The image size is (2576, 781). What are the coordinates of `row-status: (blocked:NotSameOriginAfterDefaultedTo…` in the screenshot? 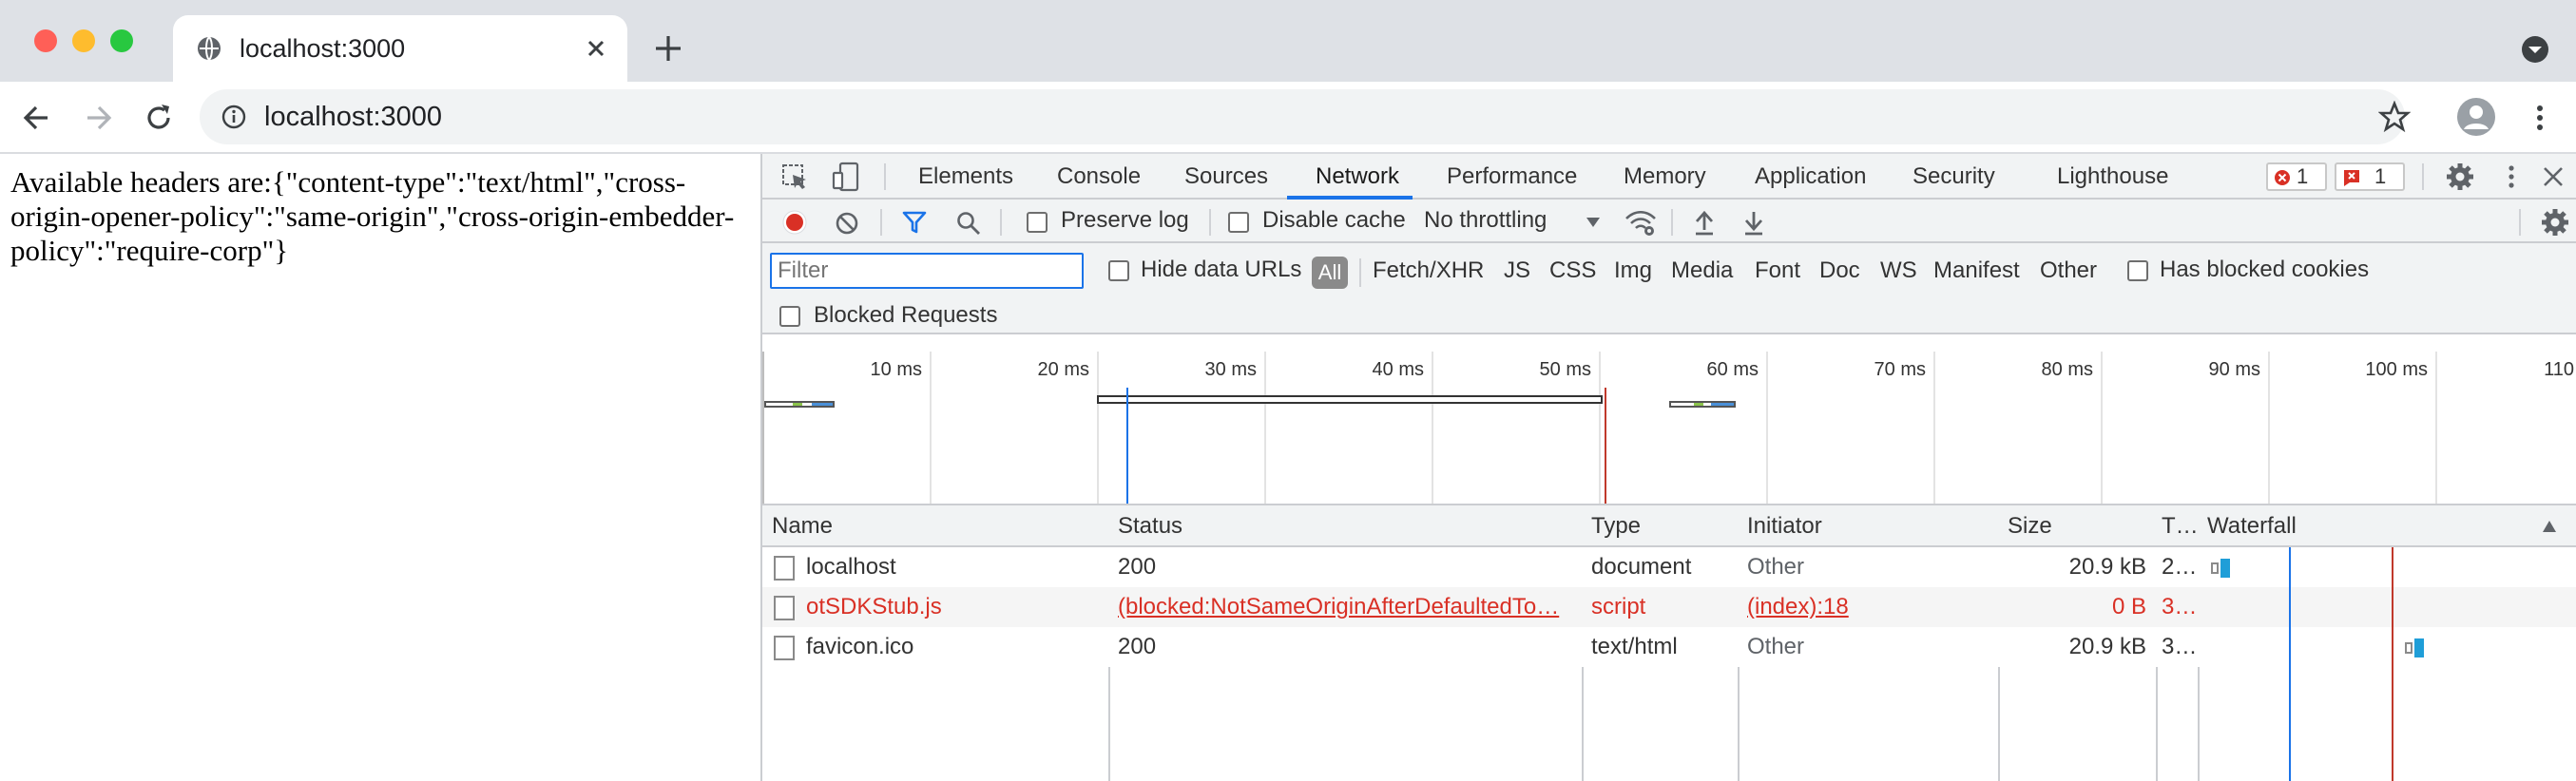 It's located at (1345, 607).